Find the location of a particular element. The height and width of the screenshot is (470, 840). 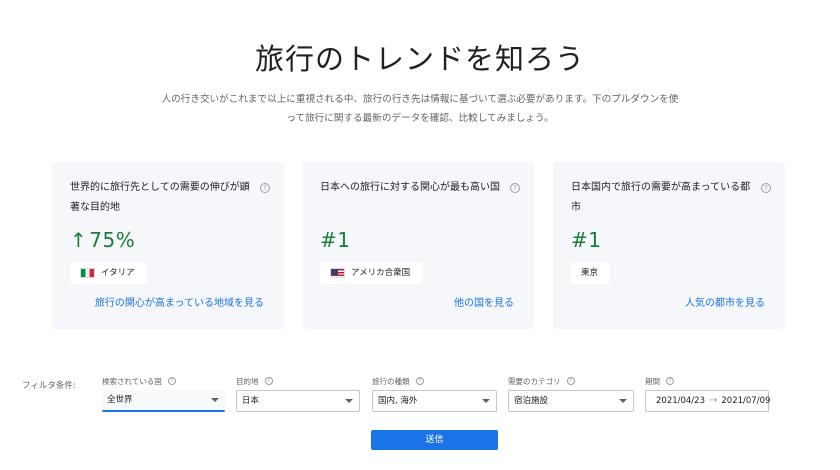

filter-label: 旅行の種類 is located at coordinates (391, 381).